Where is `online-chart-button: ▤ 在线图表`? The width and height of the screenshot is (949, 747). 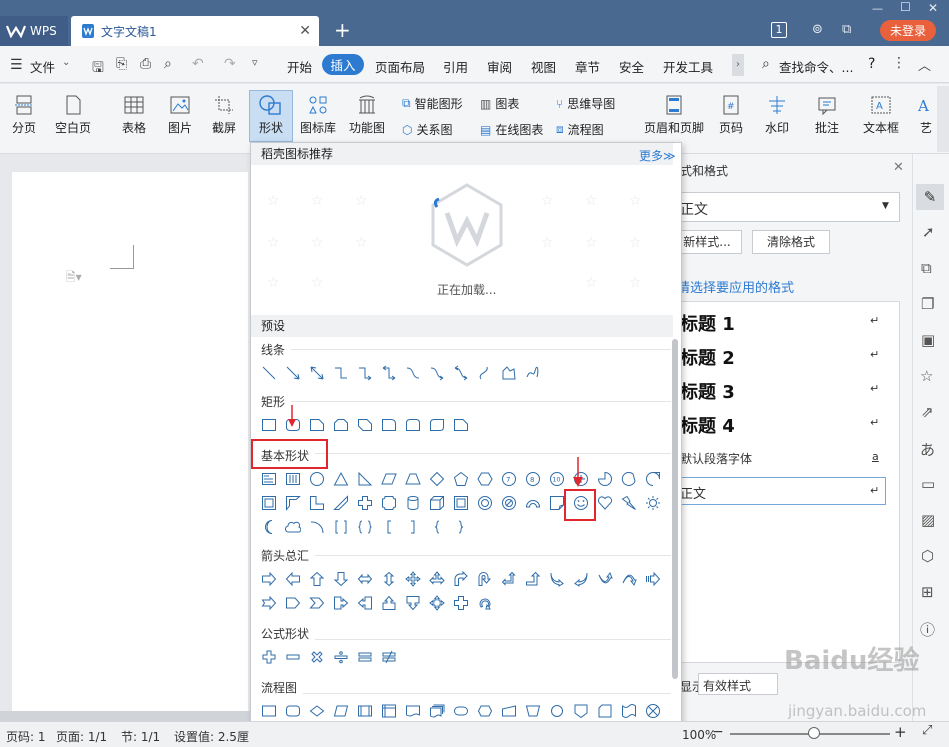
online-chart-button: ▤ 在线图表 is located at coordinates (511, 129).